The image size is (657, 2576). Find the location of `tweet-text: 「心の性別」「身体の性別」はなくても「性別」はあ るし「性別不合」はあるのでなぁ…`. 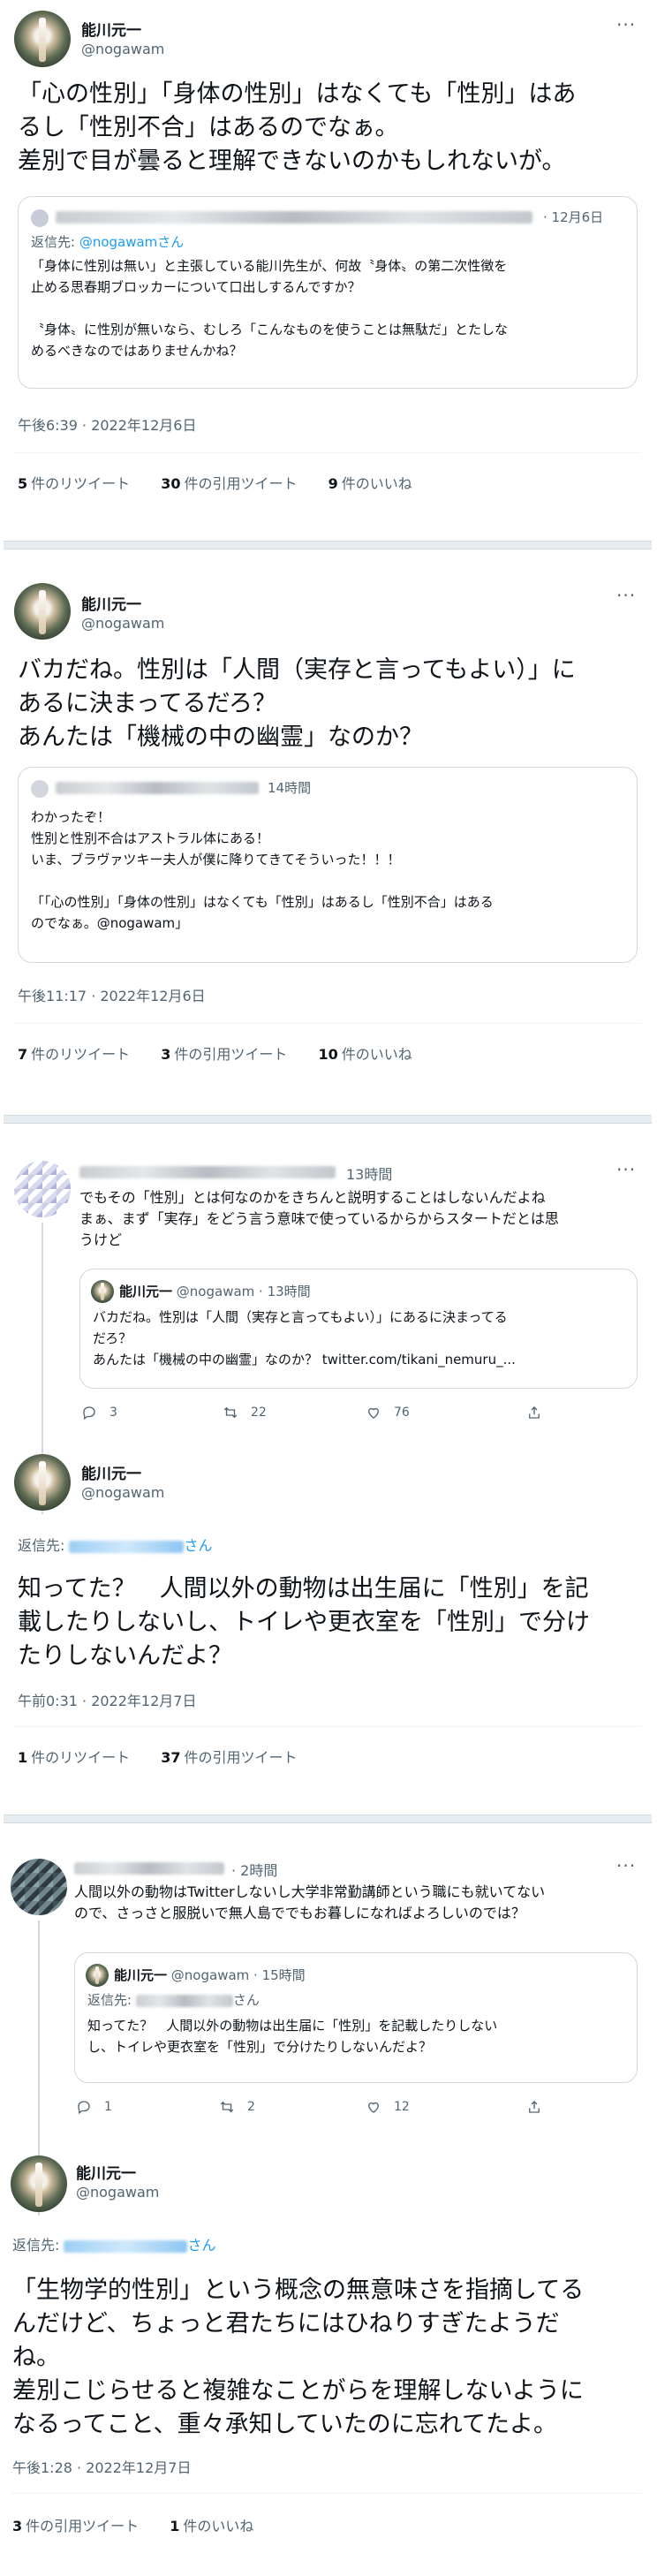

tweet-text: 「心の性別」「身体の性別」はなくても「性別」はあ るし「性別不合」はあるのでなぁ… is located at coordinates (297, 128).